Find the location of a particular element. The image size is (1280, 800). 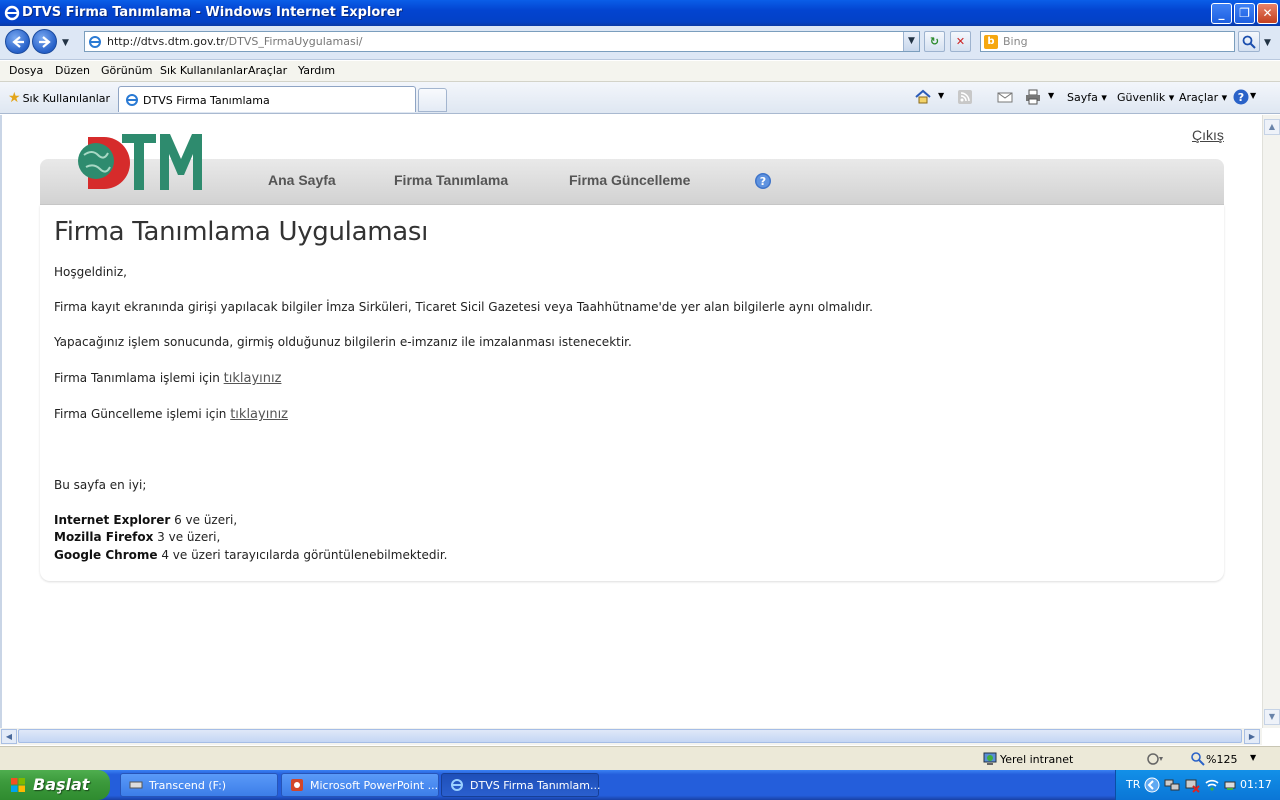

system-tray: TR 01:17 is located at coordinates (1197, 785).